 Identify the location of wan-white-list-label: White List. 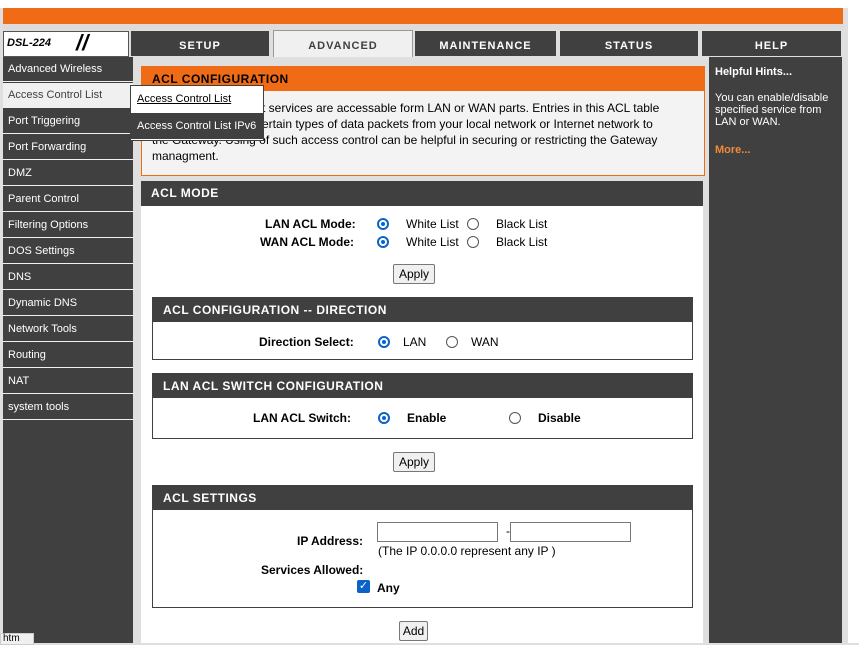
(432, 242).